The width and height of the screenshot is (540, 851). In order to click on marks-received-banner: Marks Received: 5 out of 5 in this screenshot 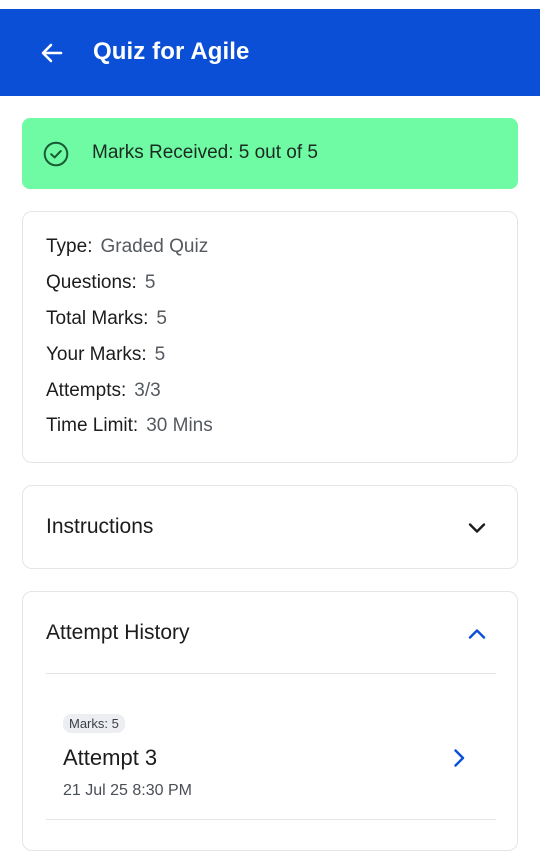, I will do `click(270, 153)`.